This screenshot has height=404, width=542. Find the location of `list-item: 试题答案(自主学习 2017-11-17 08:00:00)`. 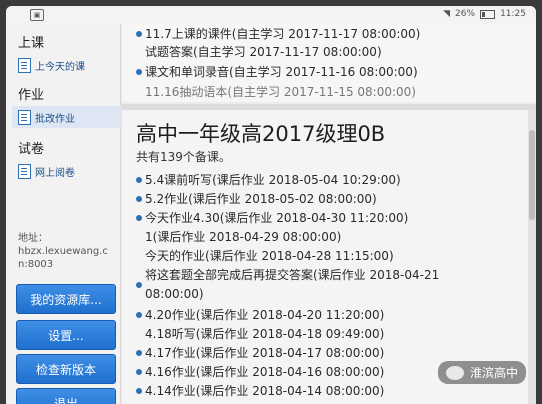

list-item: 试题答案(自主学习 2017-11-17 08:00:00) is located at coordinates (263, 52).